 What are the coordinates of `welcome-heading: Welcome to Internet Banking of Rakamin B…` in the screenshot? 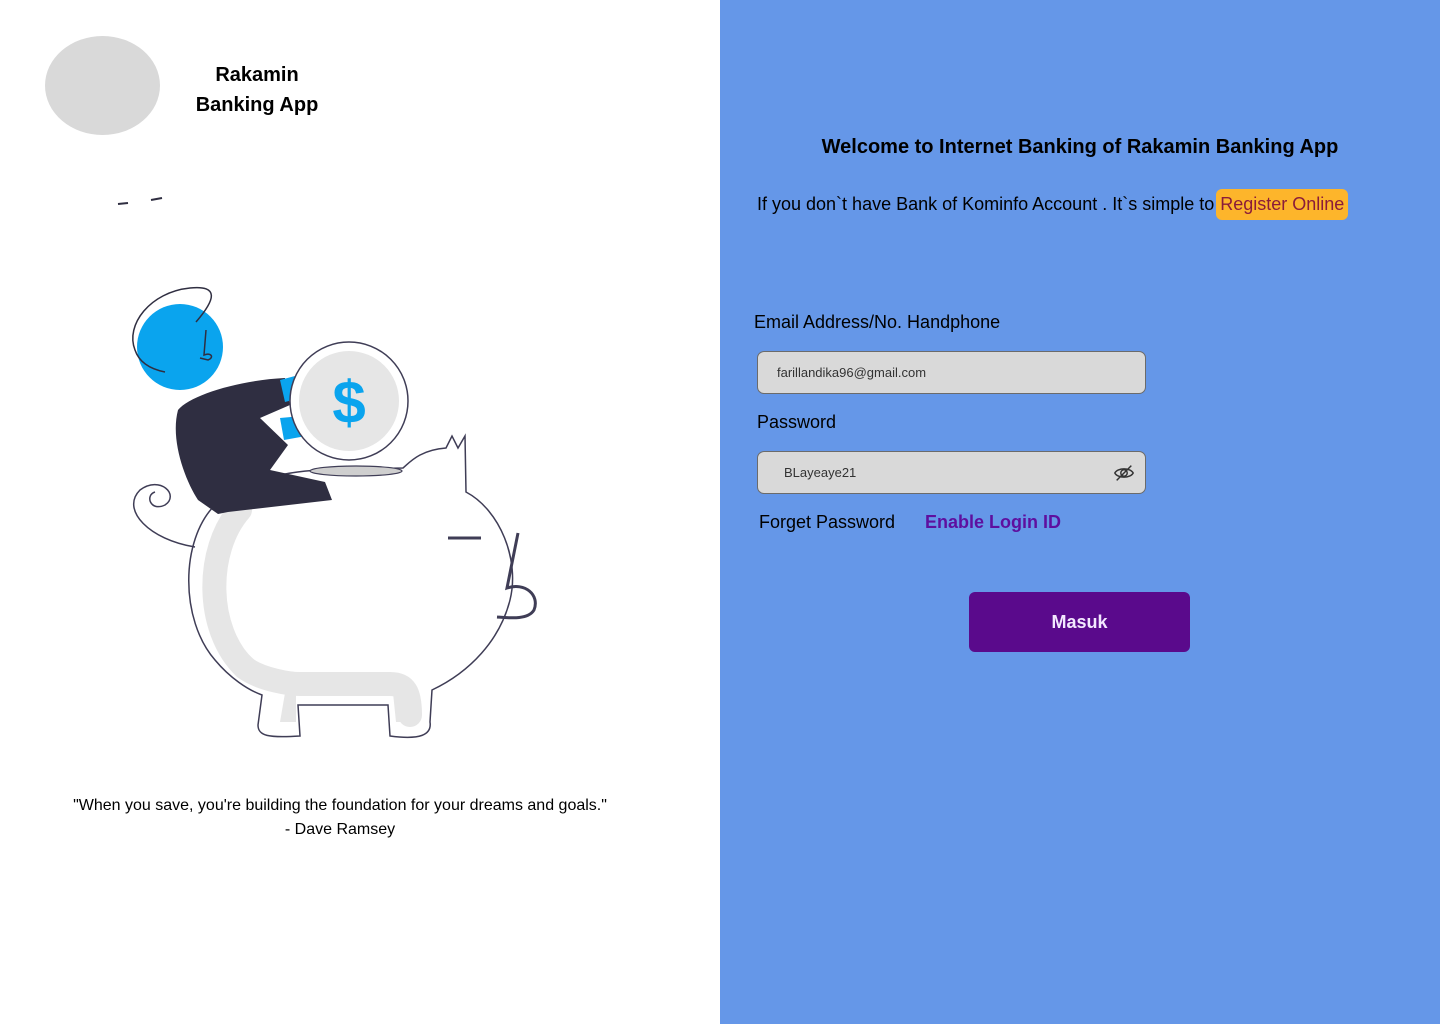 It's located at (1080, 147).